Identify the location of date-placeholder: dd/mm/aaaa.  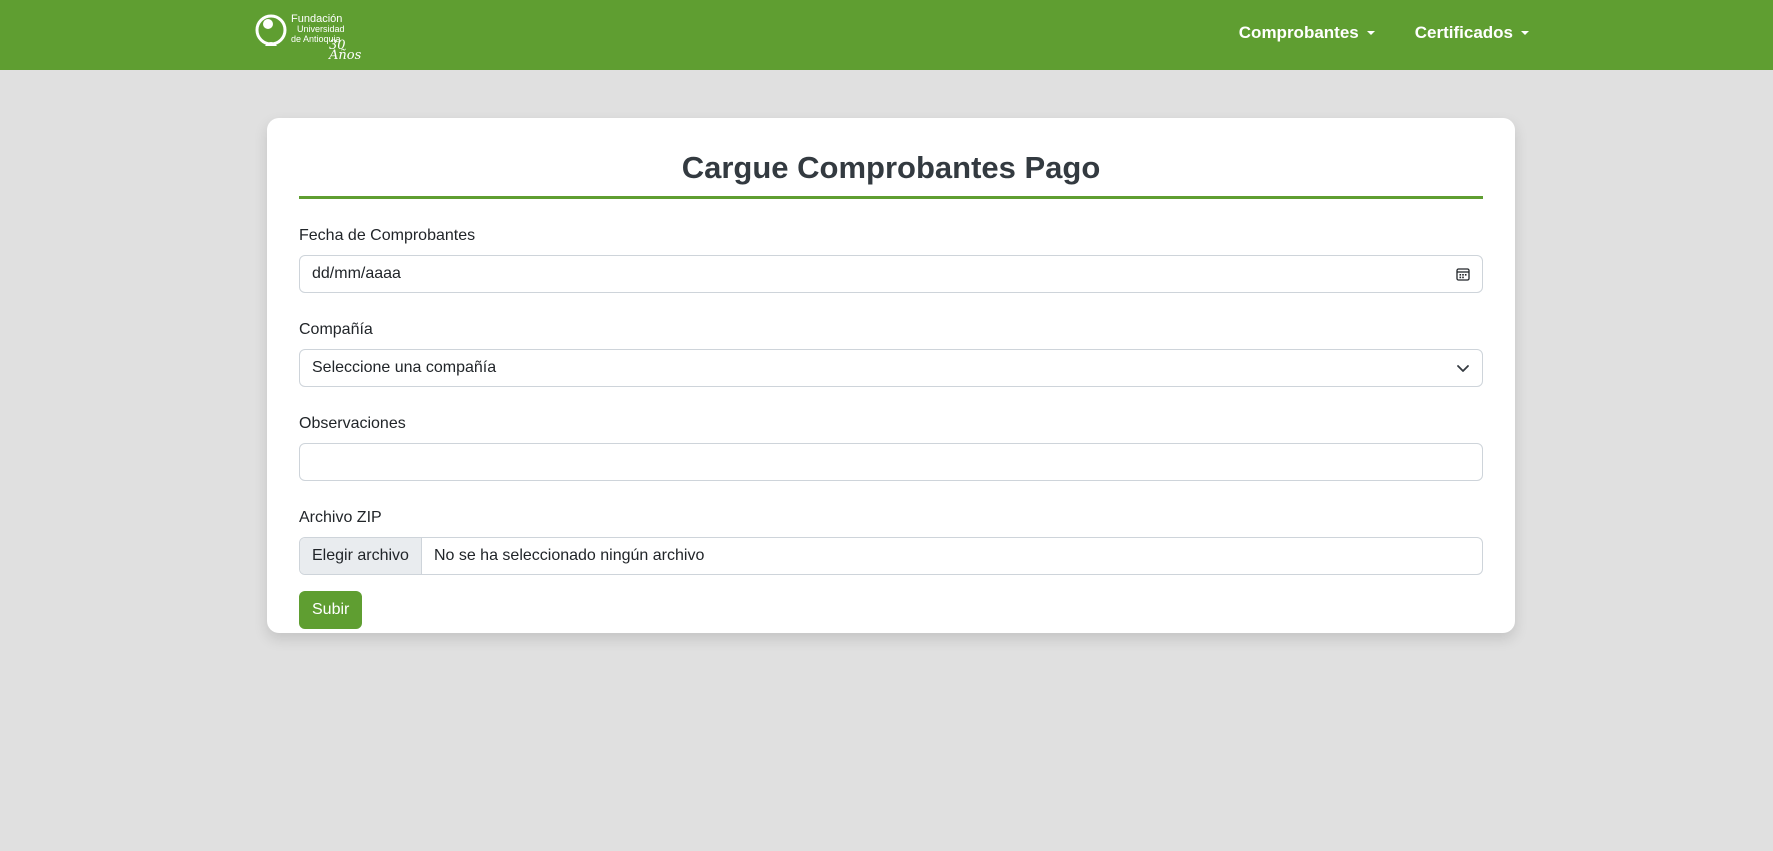
(356, 273).